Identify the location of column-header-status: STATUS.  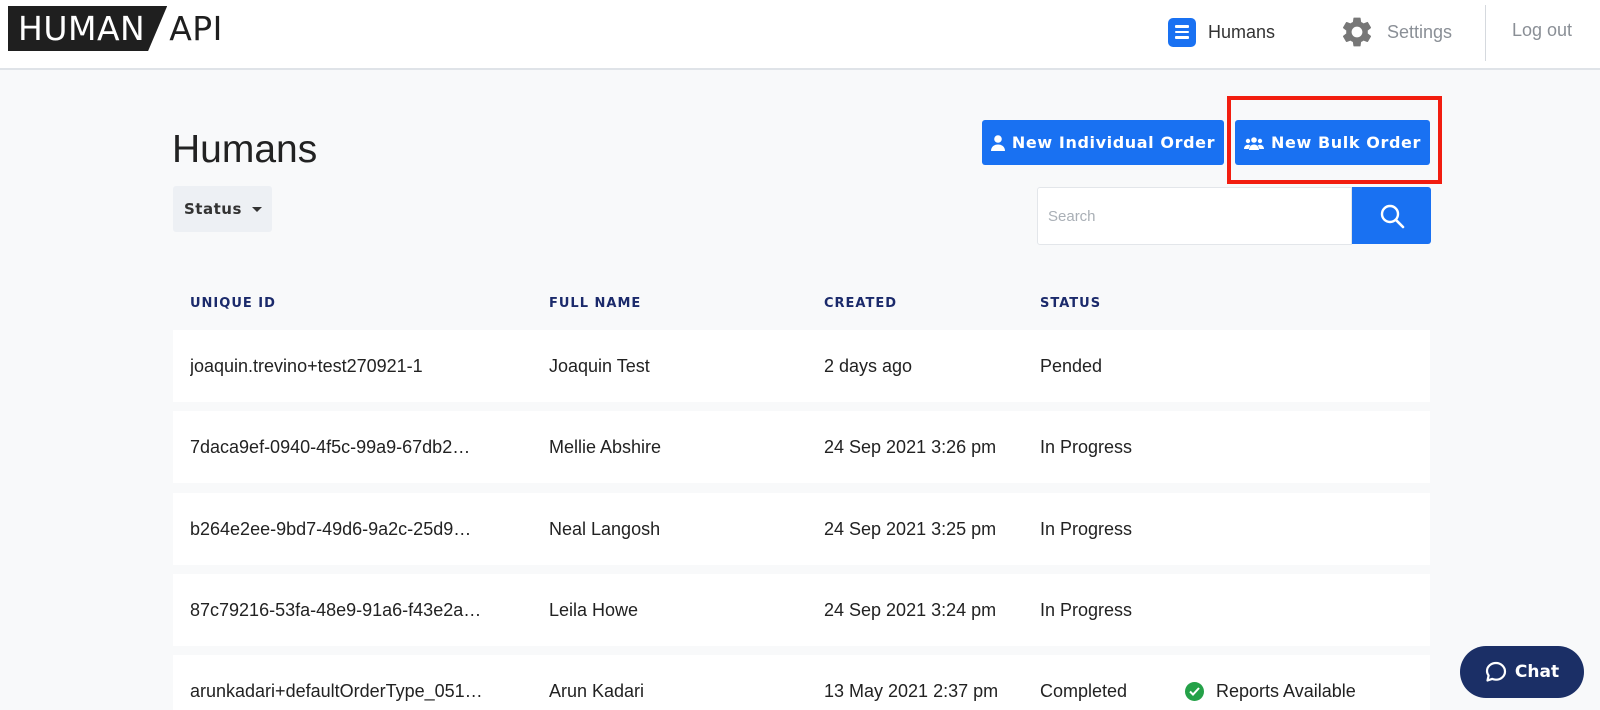
(1071, 303).